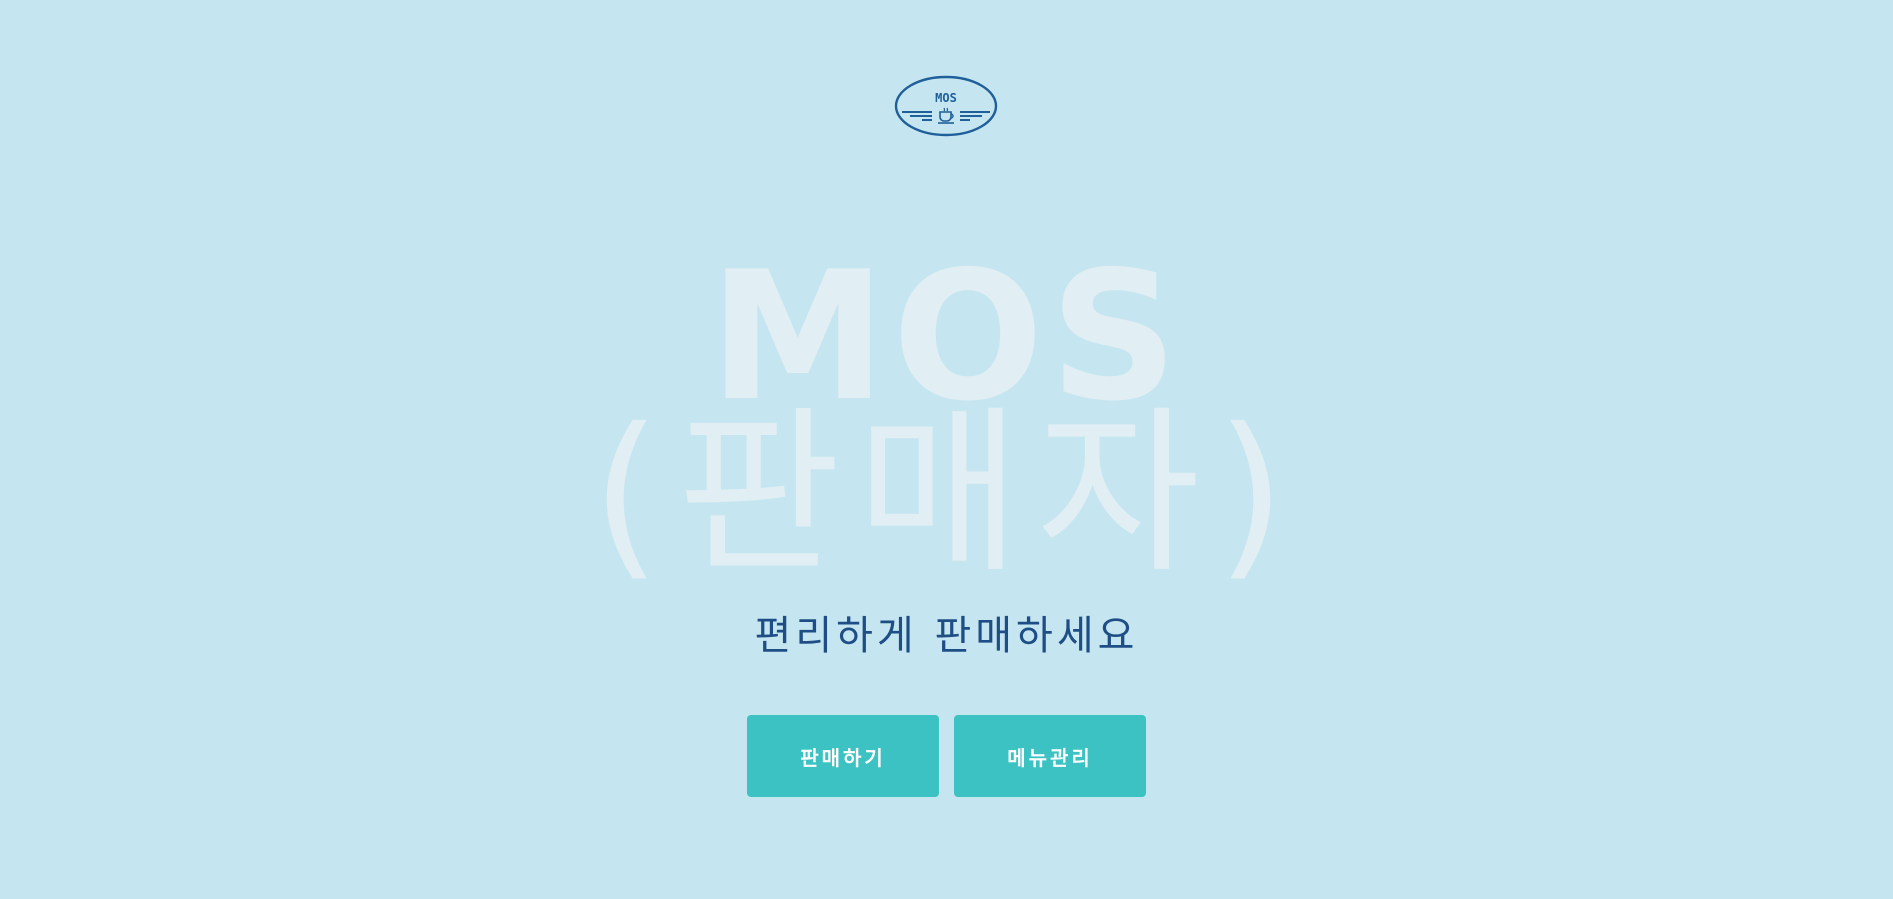 Image resolution: width=1893 pixels, height=899 pixels. Describe the element at coordinates (1050, 756) in the screenshot. I see `menu-management-button: 메뉴관리` at that location.